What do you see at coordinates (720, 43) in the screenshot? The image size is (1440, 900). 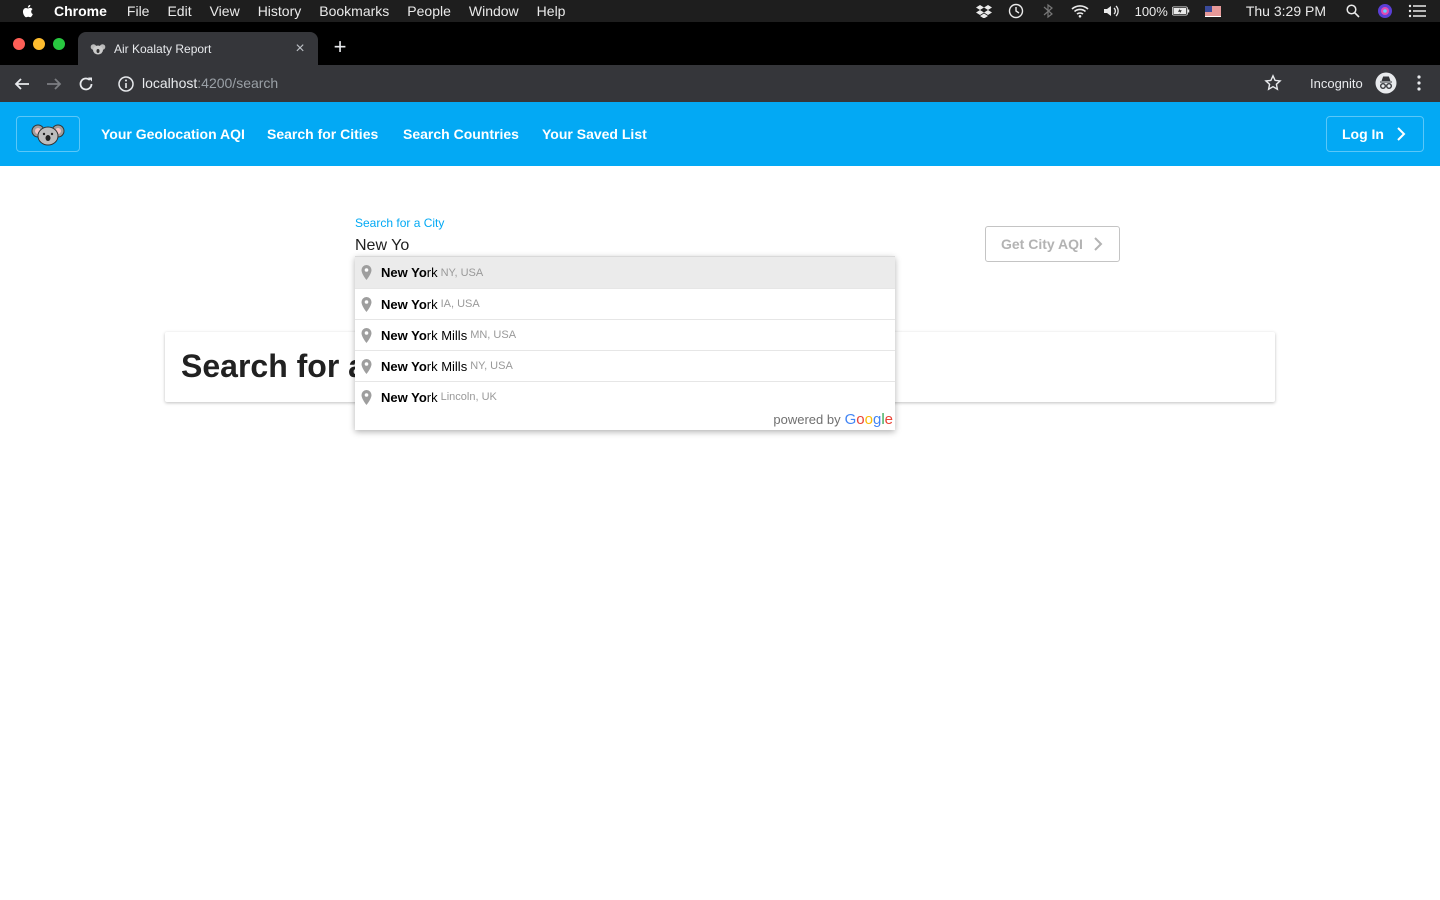 I see `browser-tab-strip: Air Koalaty Report × +` at bounding box center [720, 43].